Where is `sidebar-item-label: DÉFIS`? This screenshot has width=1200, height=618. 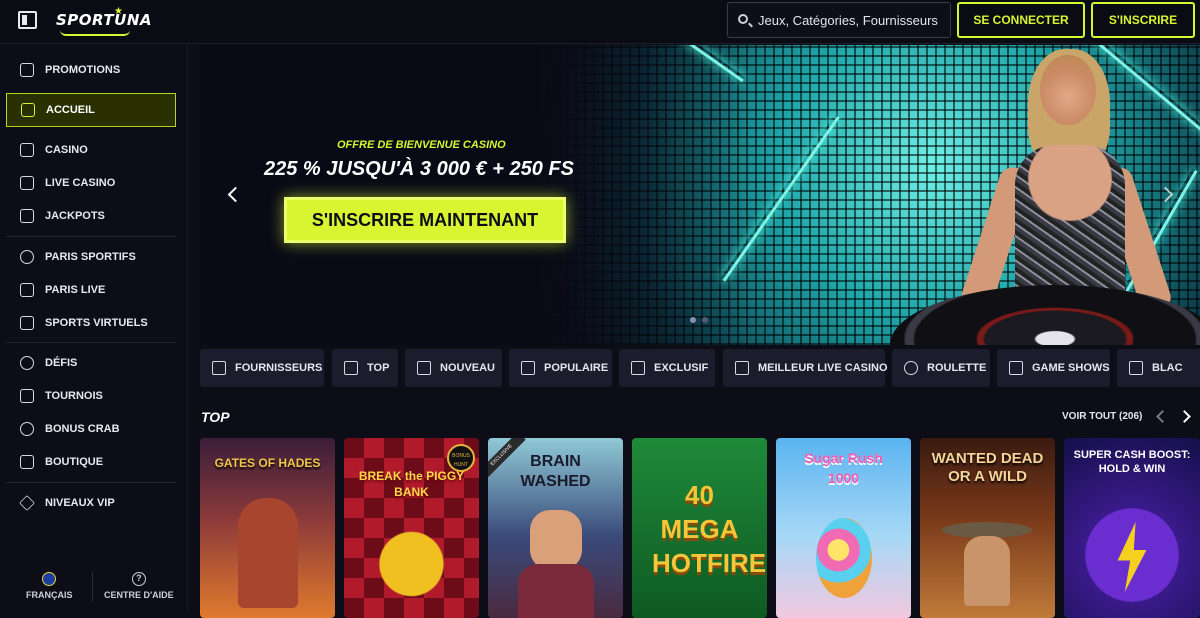 sidebar-item-label: DÉFIS is located at coordinates (61, 363).